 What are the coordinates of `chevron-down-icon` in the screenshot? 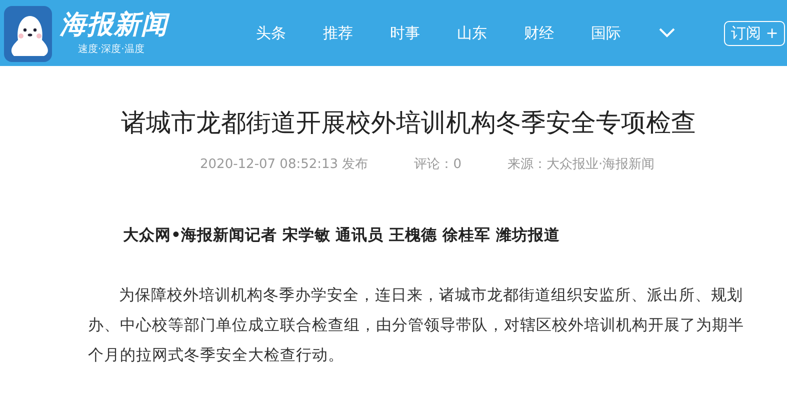 It's located at (667, 33).